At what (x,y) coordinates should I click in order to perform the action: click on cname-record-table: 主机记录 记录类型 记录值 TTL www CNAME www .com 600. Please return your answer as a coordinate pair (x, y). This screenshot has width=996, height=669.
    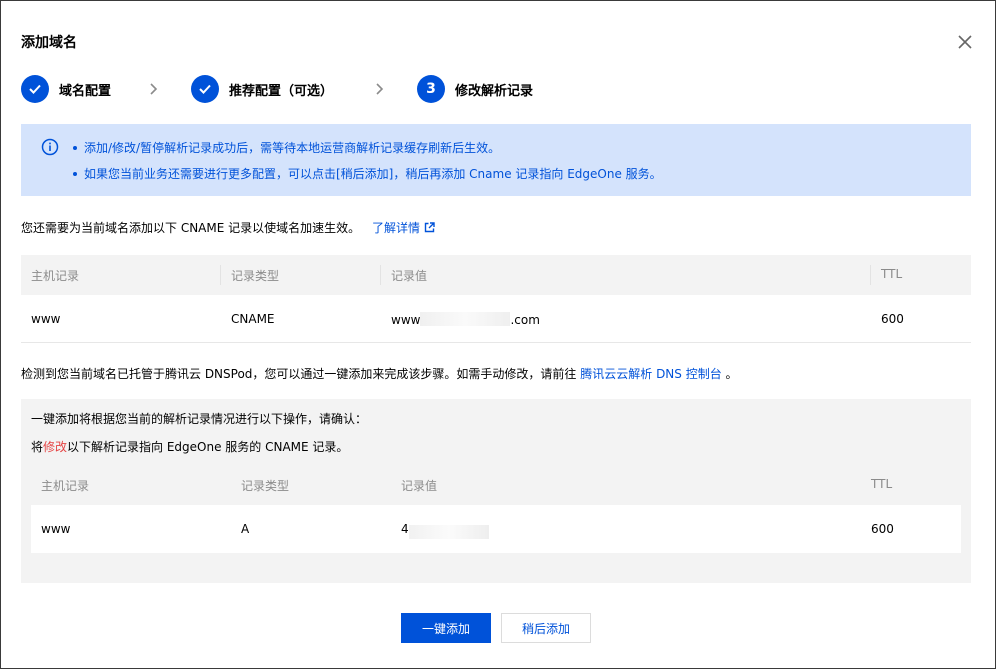
    Looking at the image, I should click on (496, 299).